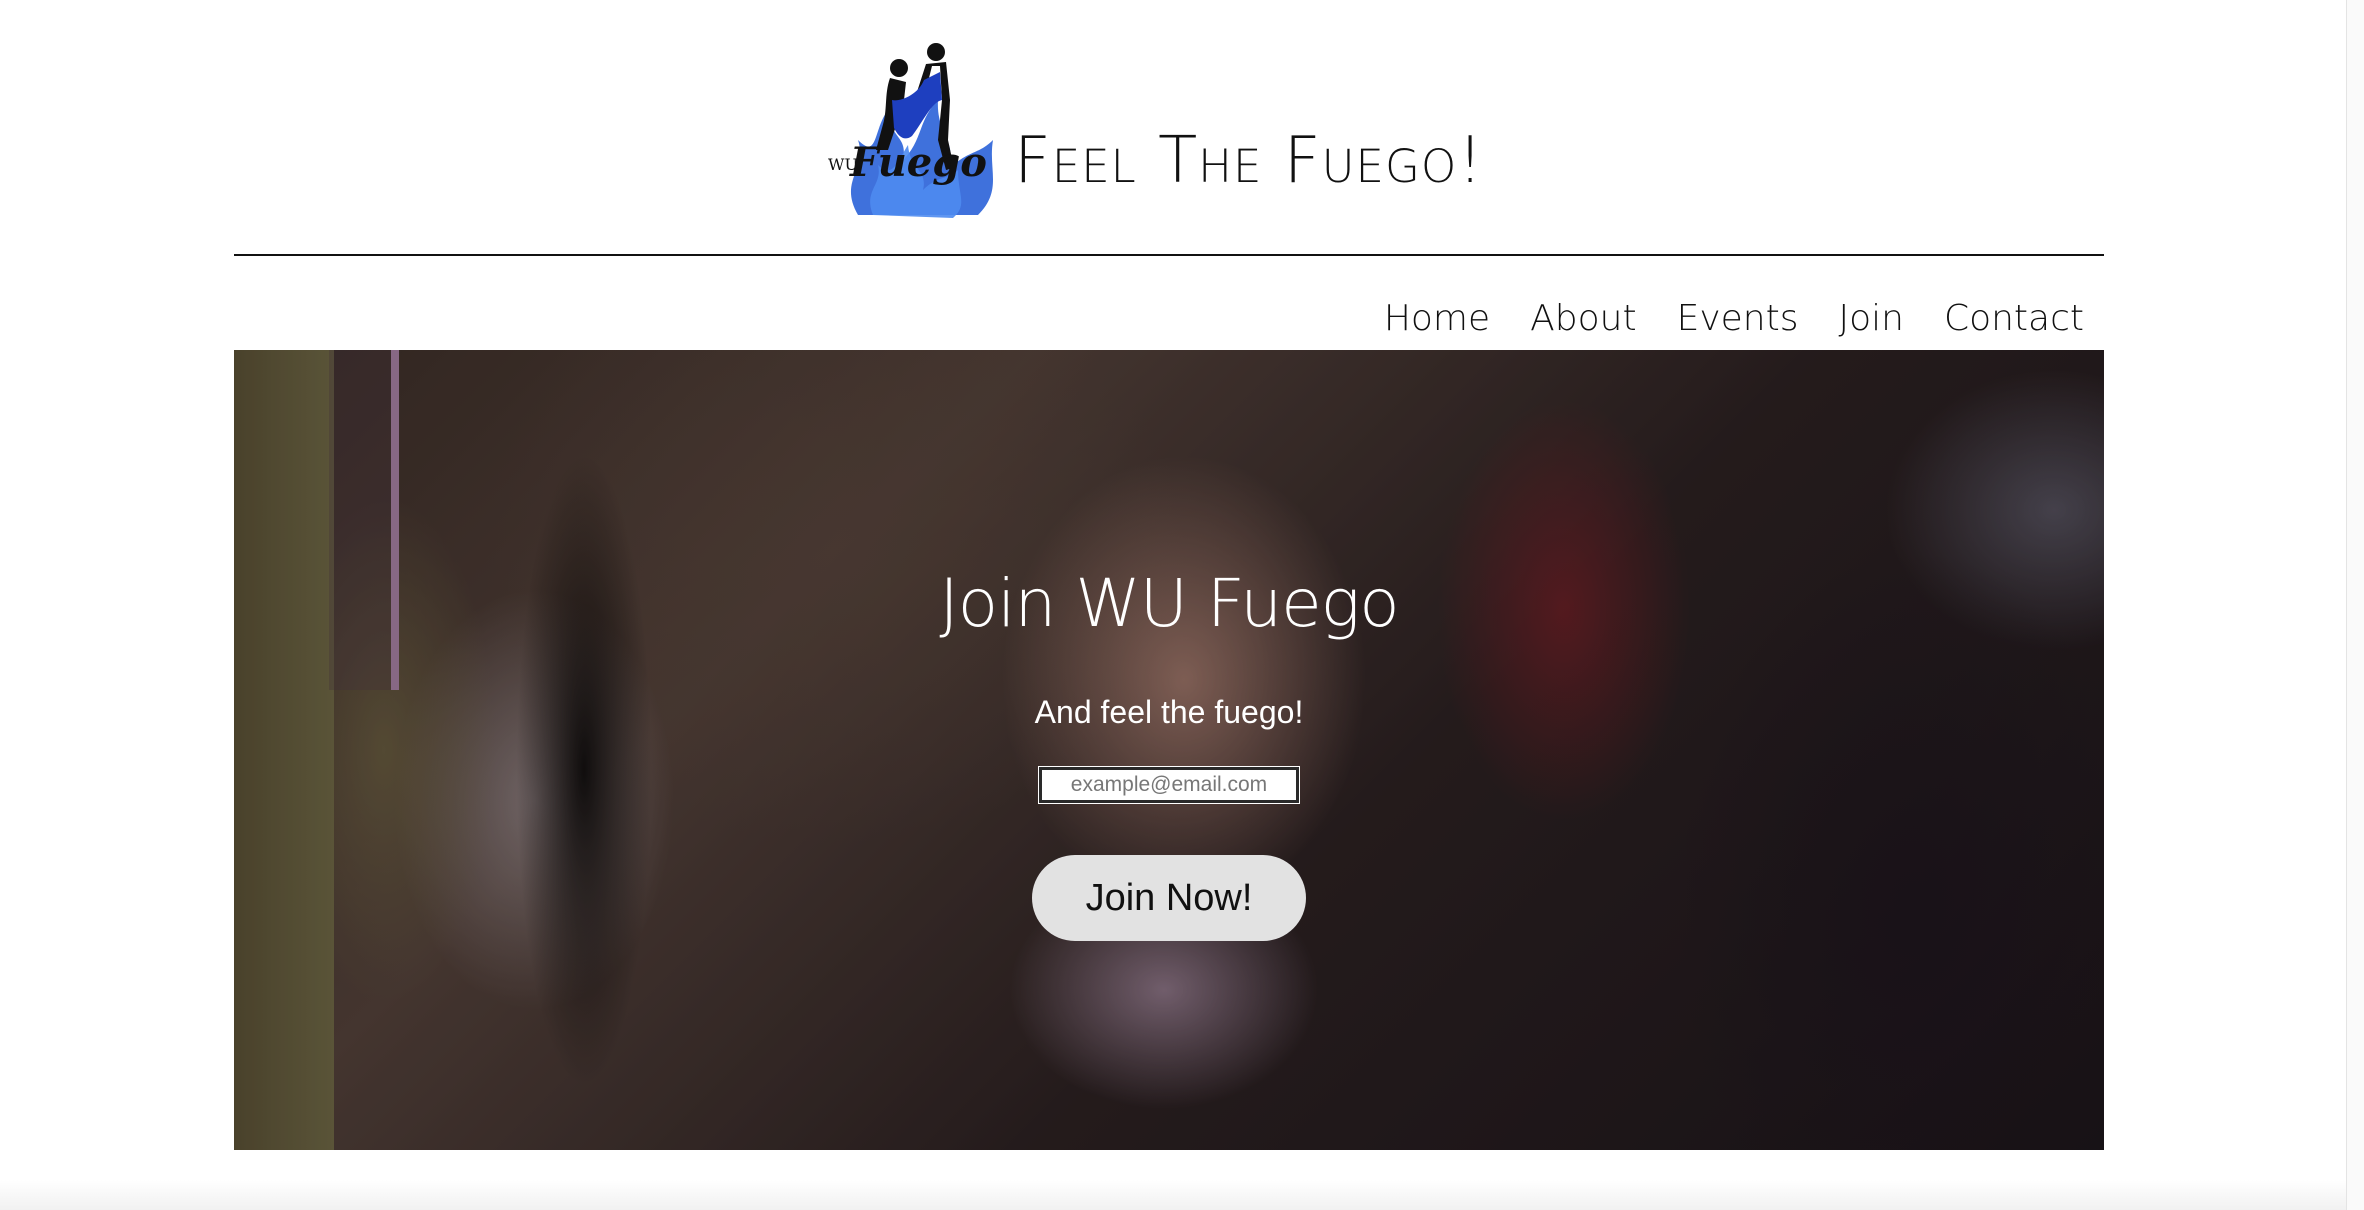 The height and width of the screenshot is (1210, 2364). What do you see at coordinates (918, 162) in the screenshot?
I see `svg-text: Fuego` at bounding box center [918, 162].